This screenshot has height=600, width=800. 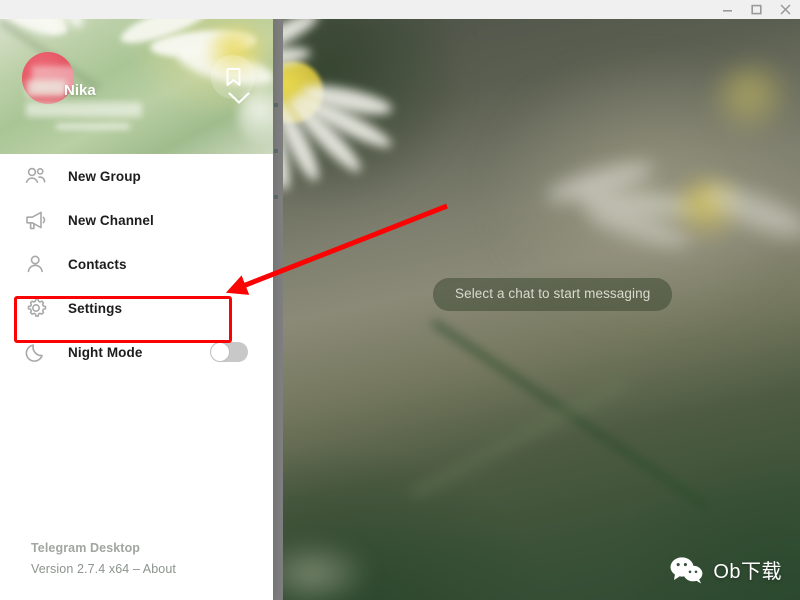 What do you see at coordinates (40, 176) in the screenshot?
I see `people-icon` at bounding box center [40, 176].